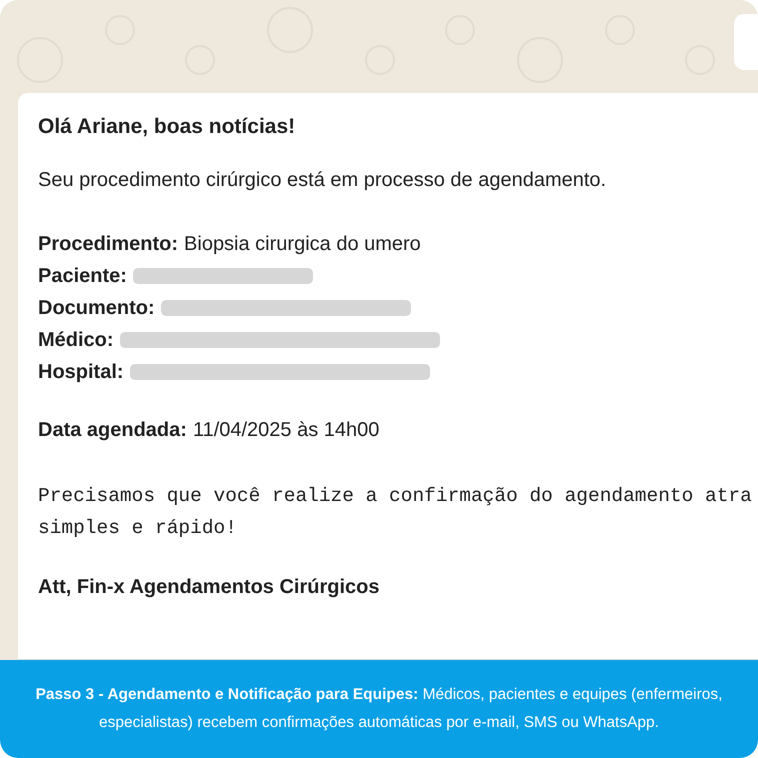 Image resolution: width=758 pixels, height=758 pixels. I want to click on intro-text: Seu procedimento cirúrgico está em processo de agendamento., so click(323, 180).